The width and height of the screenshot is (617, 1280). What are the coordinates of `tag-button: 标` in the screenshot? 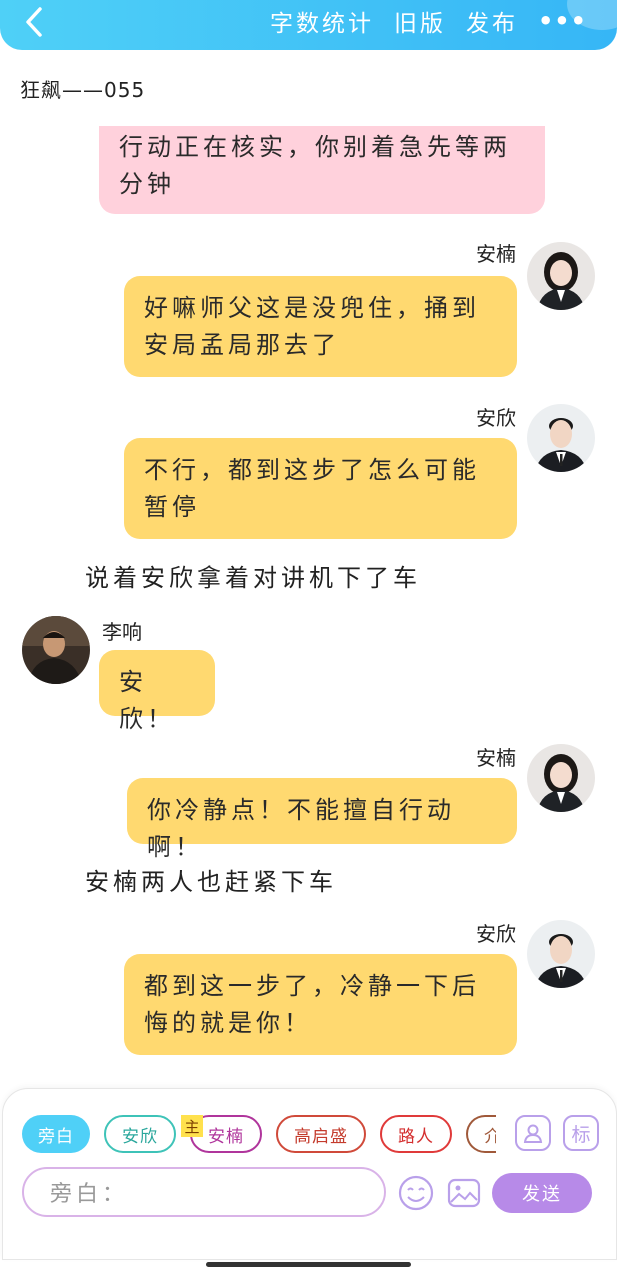 It's located at (581, 1133).